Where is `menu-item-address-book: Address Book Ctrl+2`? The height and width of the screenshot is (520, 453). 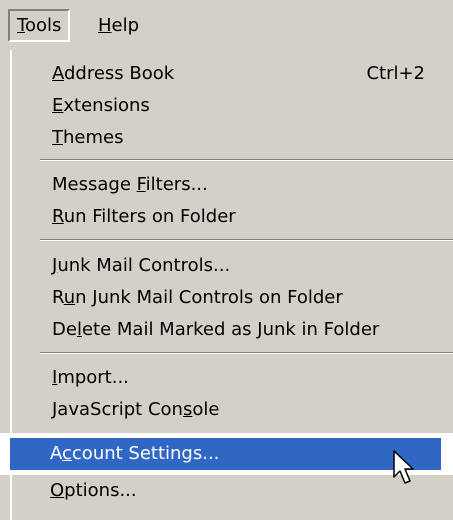
menu-item-address-book: Address Book Ctrl+2 is located at coordinates (232, 74).